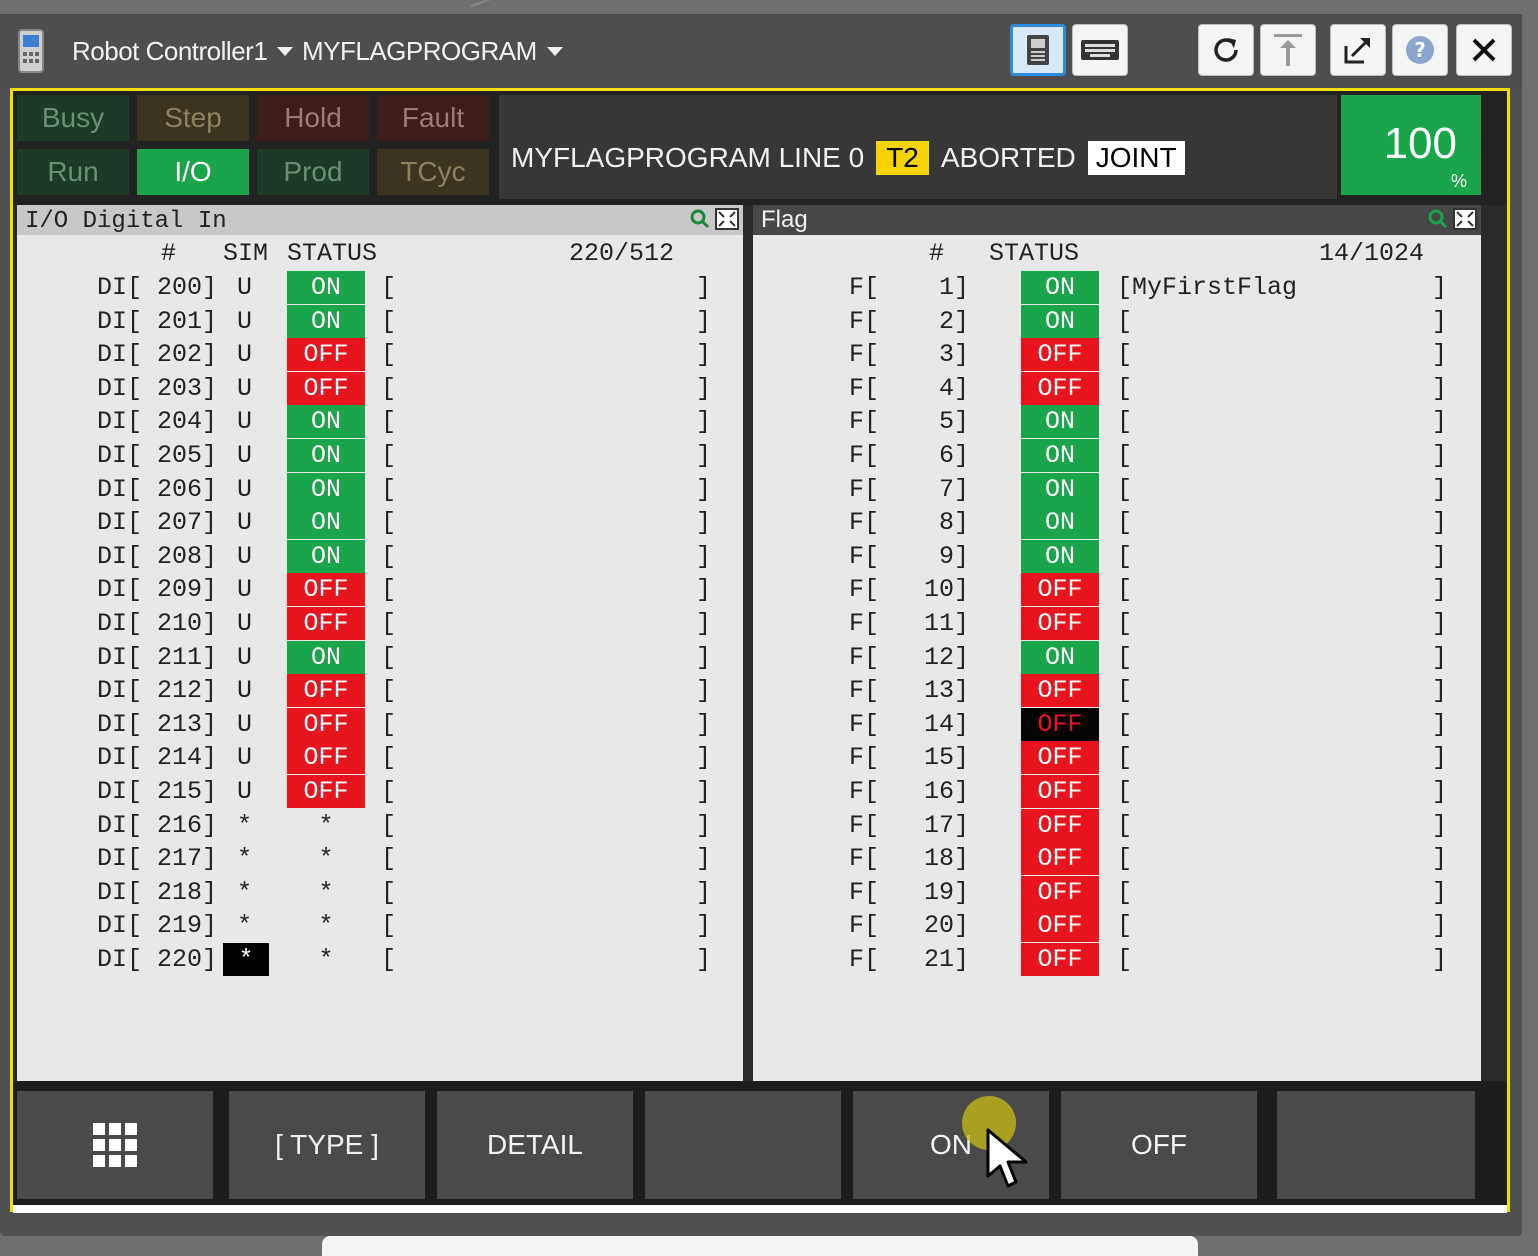 The width and height of the screenshot is (1538, 1256). I want to click on flag-row: F[ 5] ON [ ], so click(1117, 422).